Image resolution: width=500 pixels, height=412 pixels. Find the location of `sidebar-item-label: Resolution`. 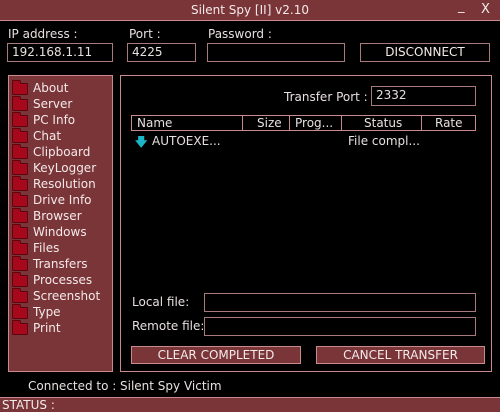

sidebar-item-label: Resolution is located at coordinates (64, 184).